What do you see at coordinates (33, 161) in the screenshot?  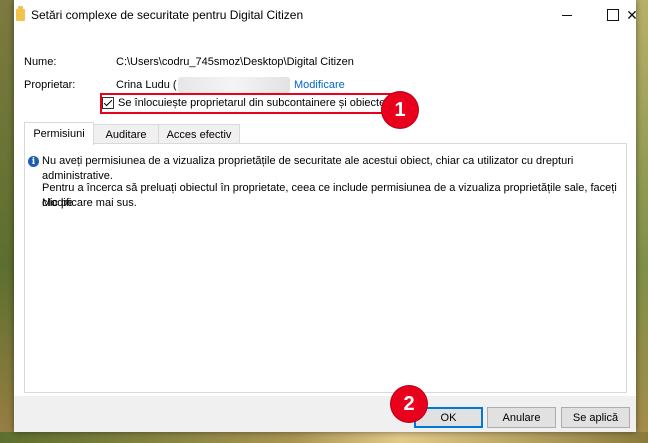 I see `info-icon: i` at bounding box center [33, 161].